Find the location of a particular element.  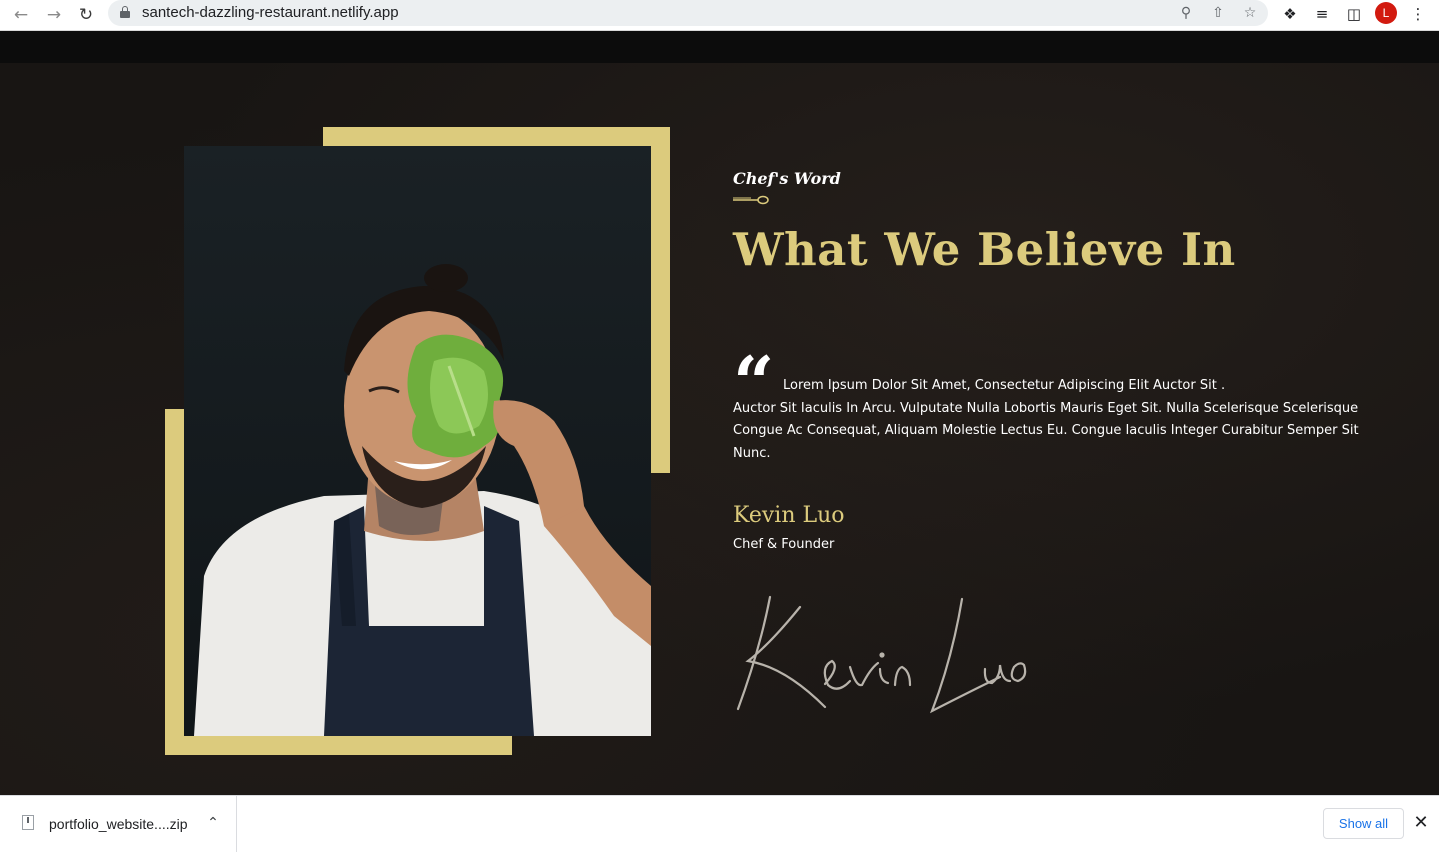

puzzle-icon: ❖ is located at coordinates (1290, 14).